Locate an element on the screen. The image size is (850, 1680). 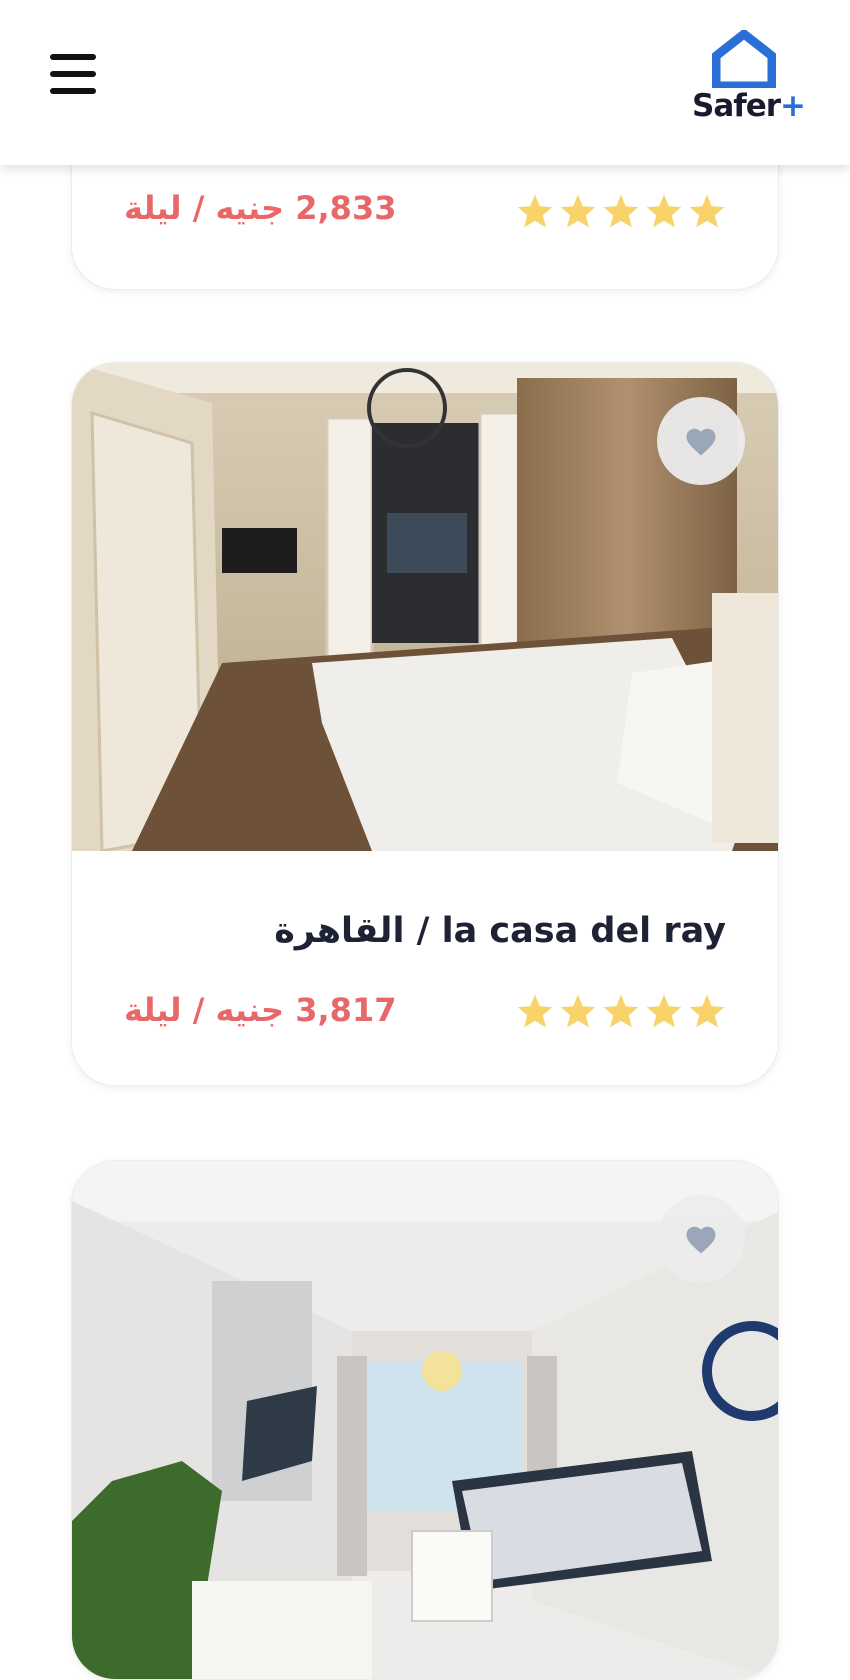
top-header: Safer+ is located at coordinates (425, 82).